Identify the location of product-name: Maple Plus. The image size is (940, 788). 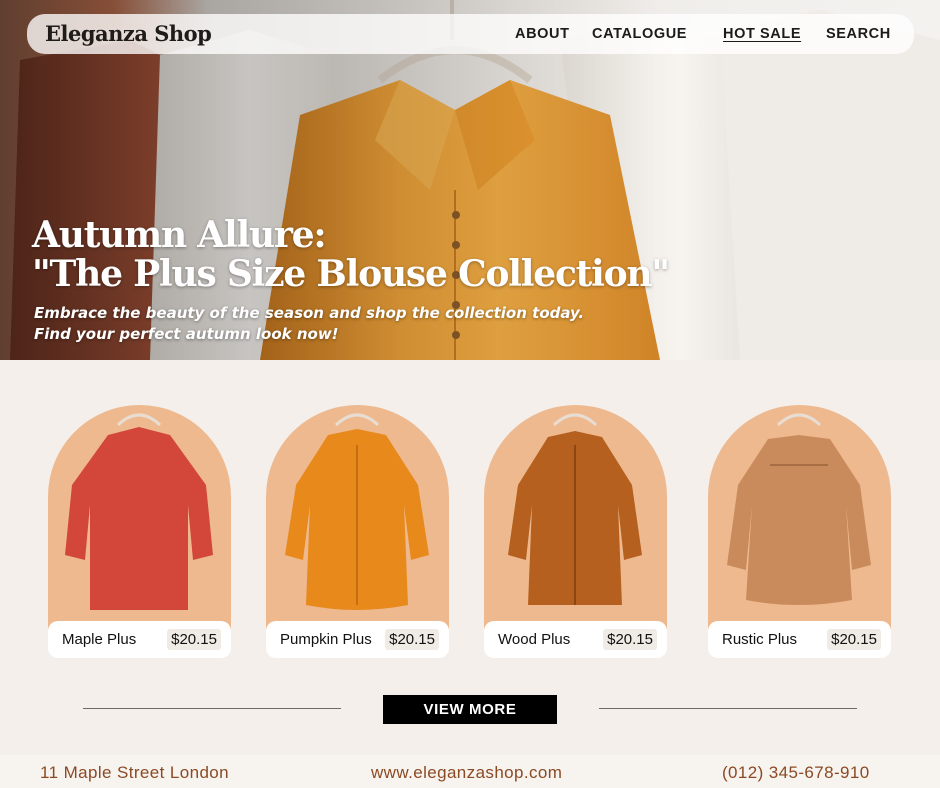
(99, 639).